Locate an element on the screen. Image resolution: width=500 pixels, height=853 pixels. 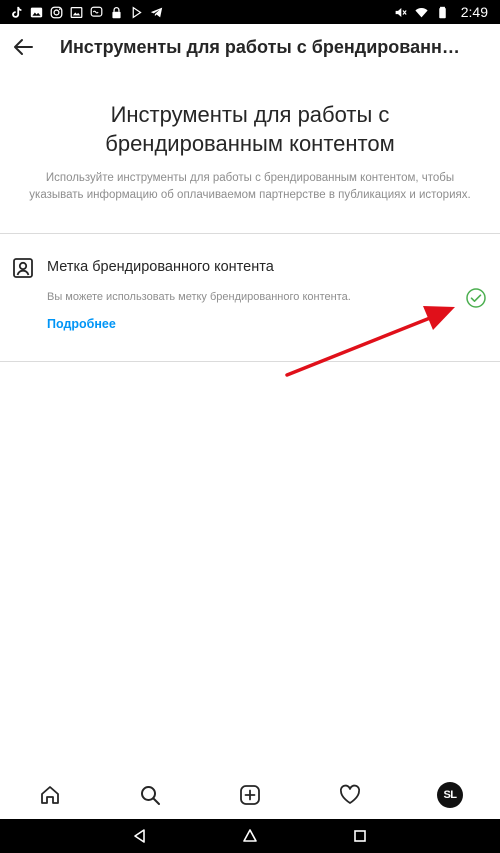
avatar: SL is located at coordinates (450, 795).